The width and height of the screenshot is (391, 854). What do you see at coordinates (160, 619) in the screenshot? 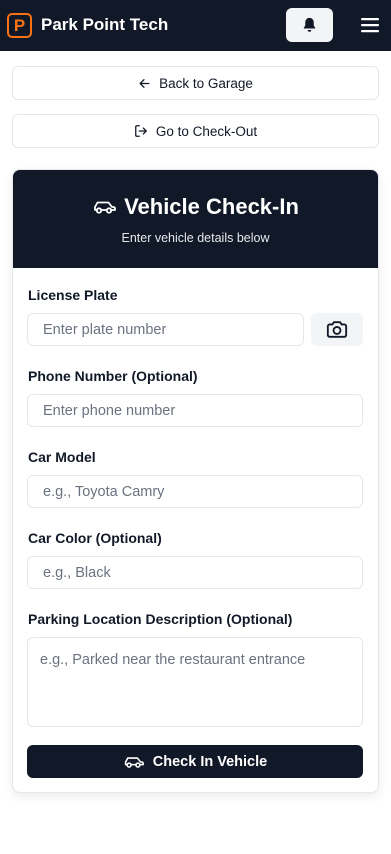
I see `parking-location-label: Parking Location Description (Optional)` at bounding box center [160, 619].